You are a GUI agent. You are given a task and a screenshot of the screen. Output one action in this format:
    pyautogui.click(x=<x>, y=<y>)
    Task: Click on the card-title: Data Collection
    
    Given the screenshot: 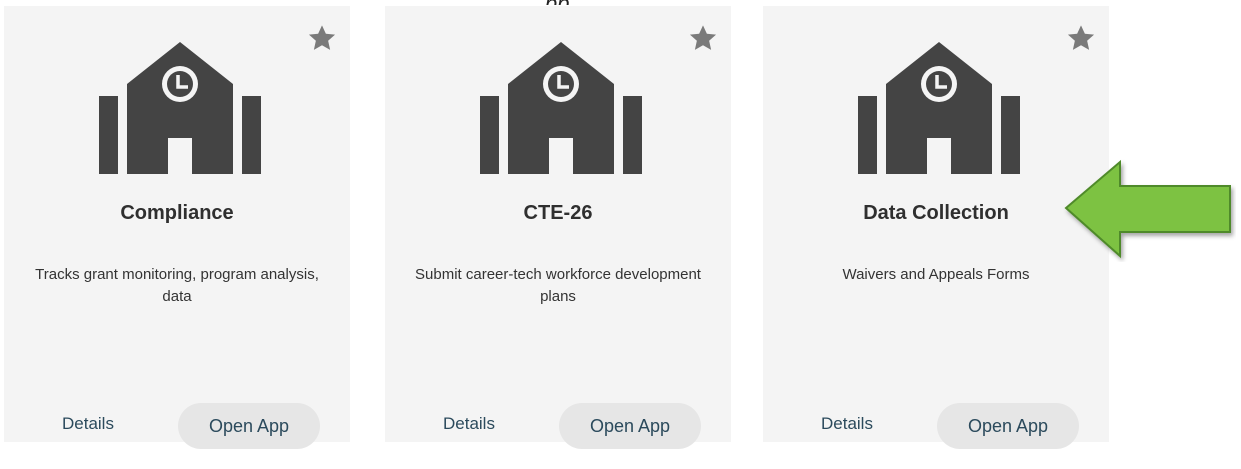 What is the action you would take?
    pyautogui.click(x=936, y=213)
    